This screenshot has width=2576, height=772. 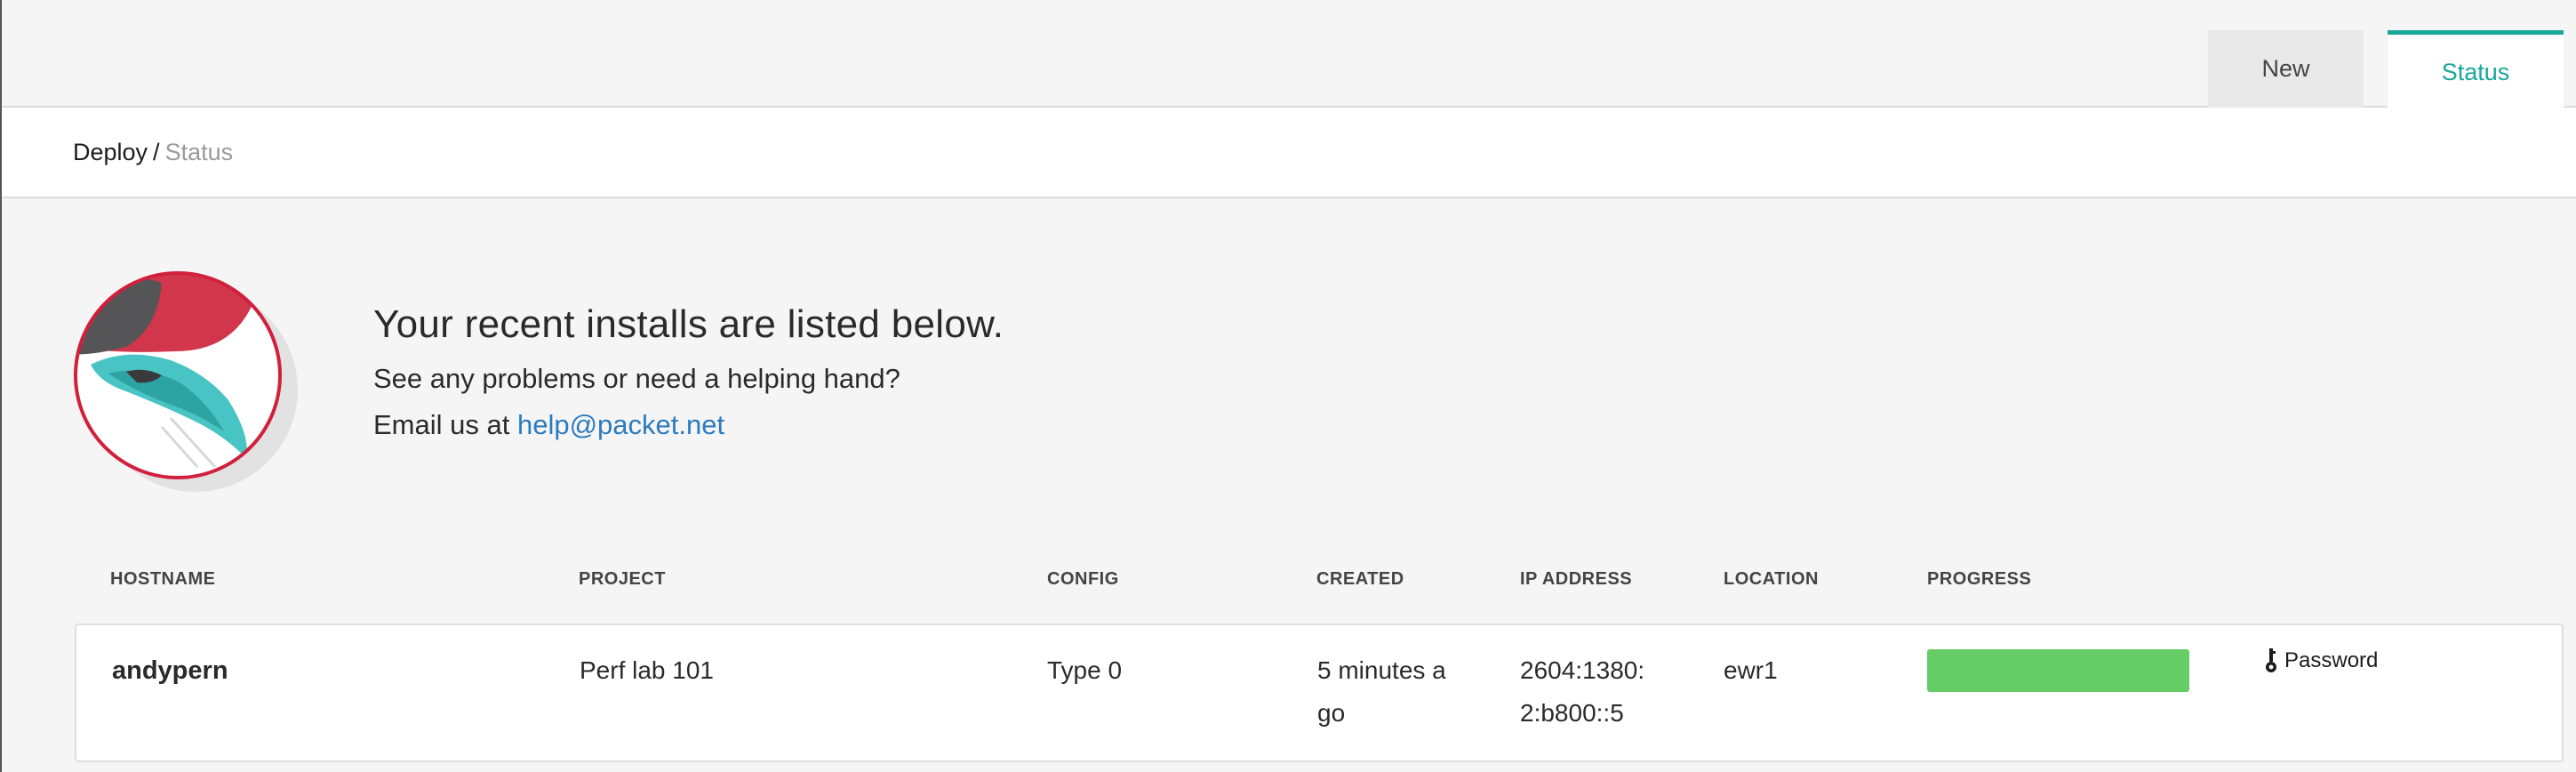 What do you see at coordinates (620, 424) in the screenshot?
I see `email-link: help@packet.net` at bounding box center [620, 424].